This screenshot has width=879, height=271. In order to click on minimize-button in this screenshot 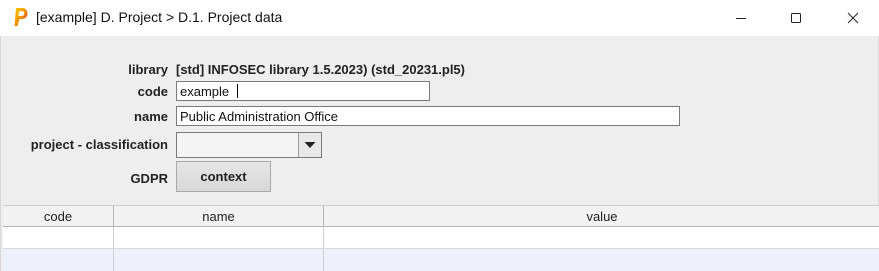, I will do `click(741, 18)`.